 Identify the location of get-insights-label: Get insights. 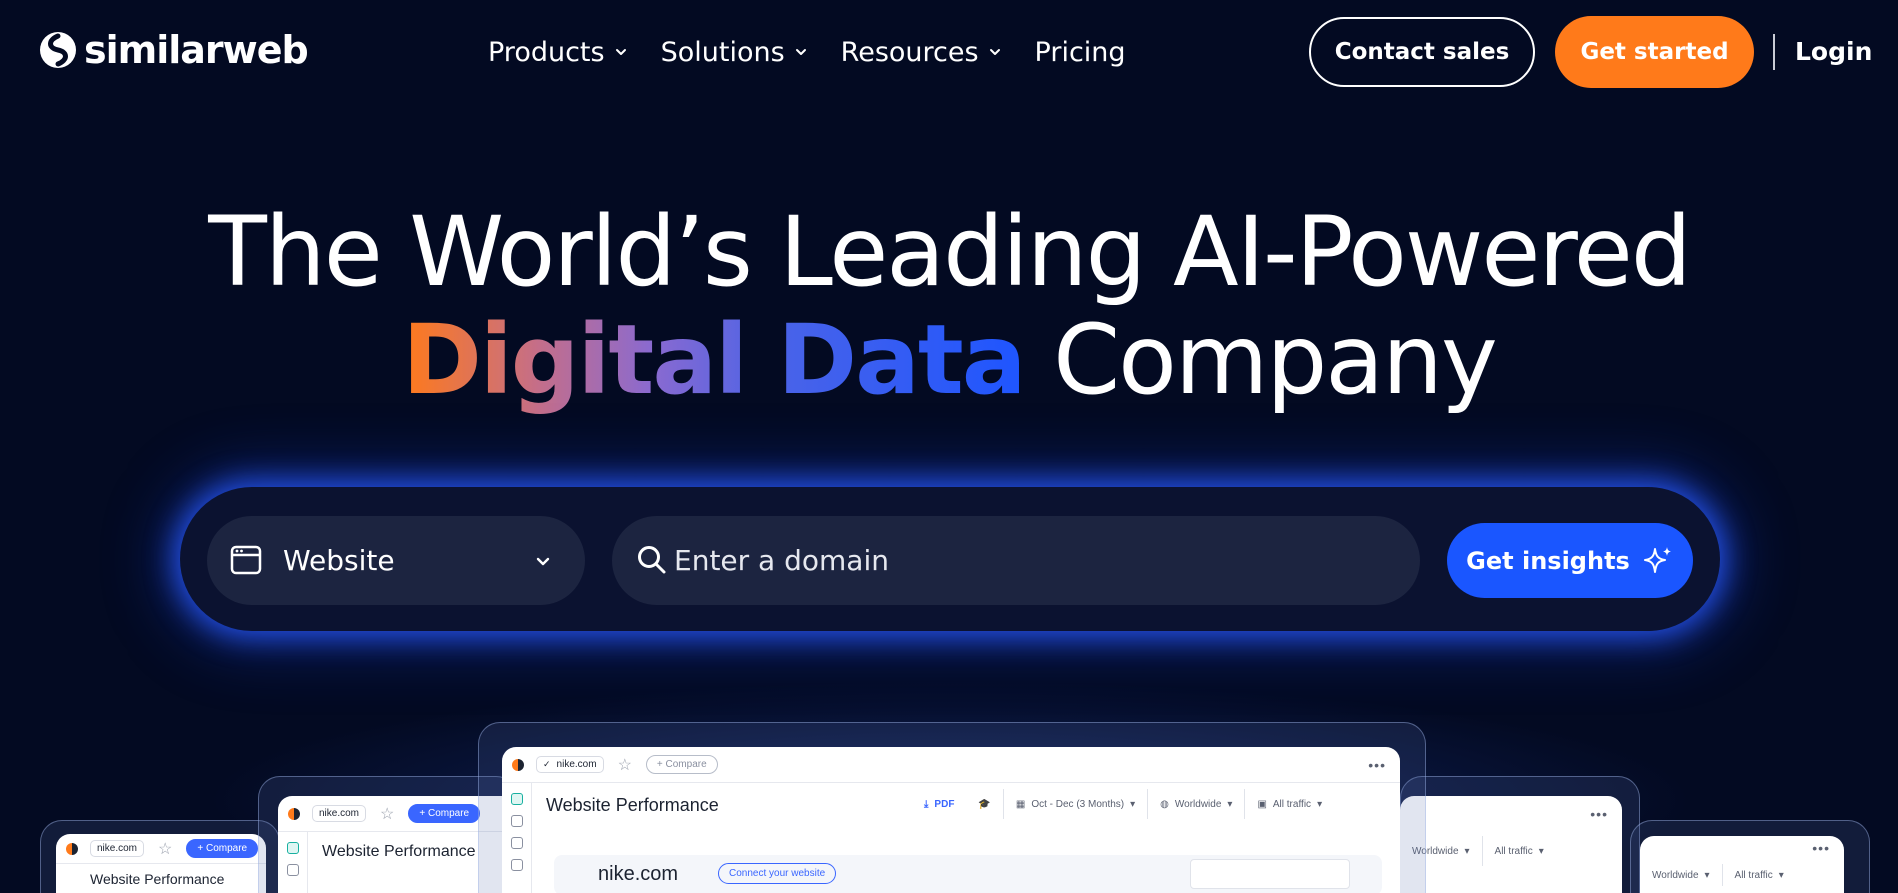
(1548, 560).